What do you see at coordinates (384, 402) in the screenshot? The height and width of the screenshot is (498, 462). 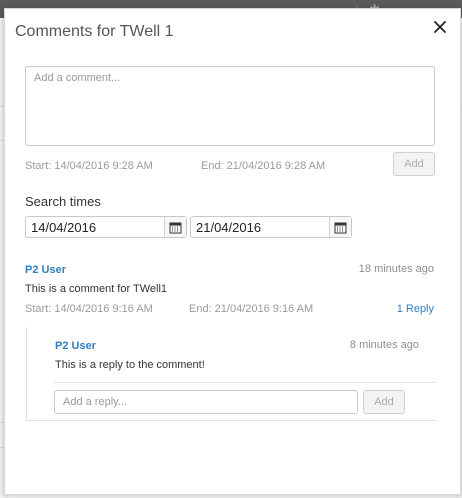 I see `add-reply-button: Add` at bounding box center [384, 402].